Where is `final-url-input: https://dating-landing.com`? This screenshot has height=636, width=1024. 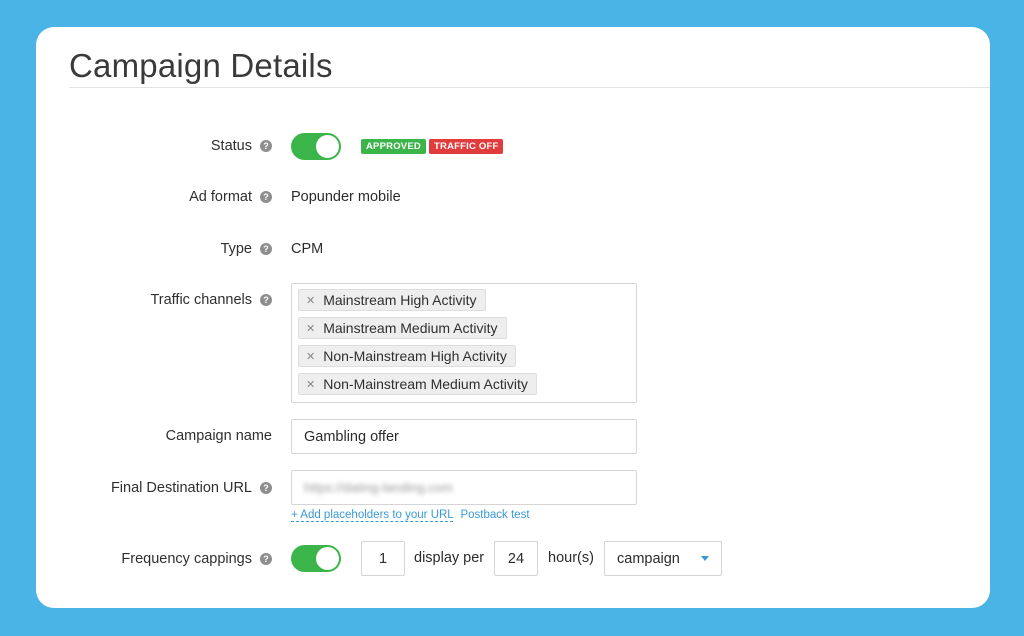
final-url-input: https://dating-landing.com is located at coordinates (464, 487).